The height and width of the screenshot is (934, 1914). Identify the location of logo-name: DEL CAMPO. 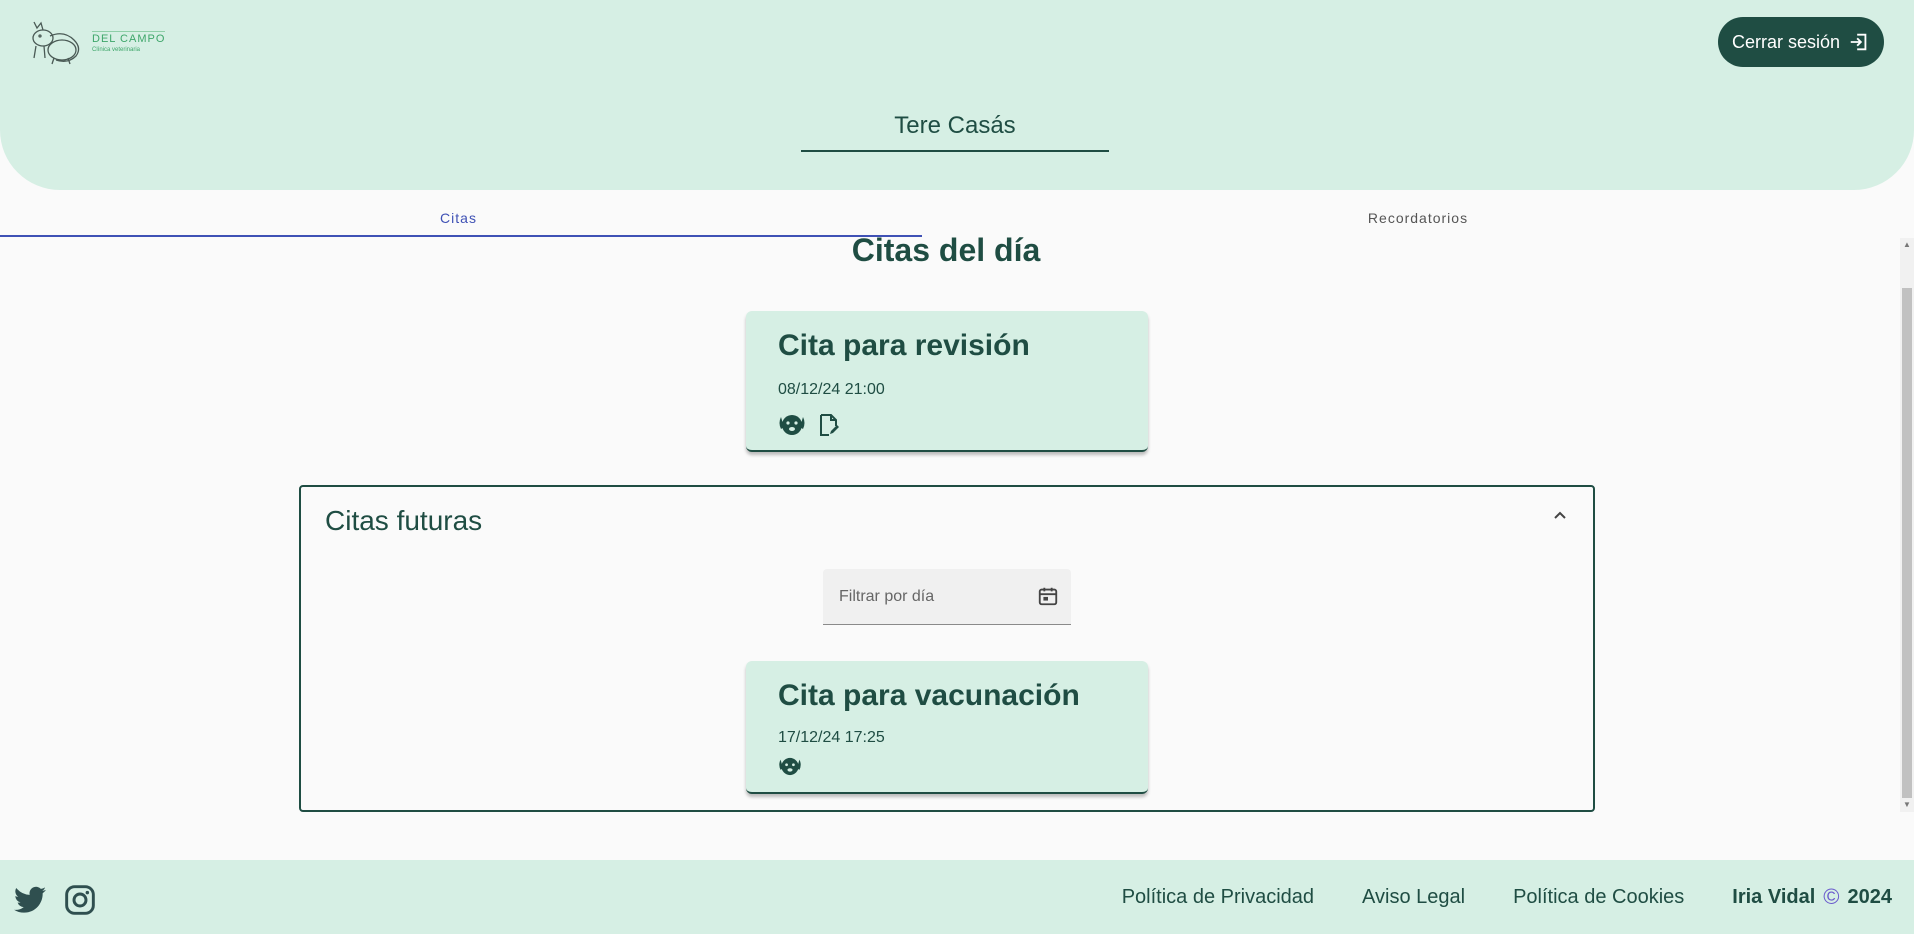
(129, 38).